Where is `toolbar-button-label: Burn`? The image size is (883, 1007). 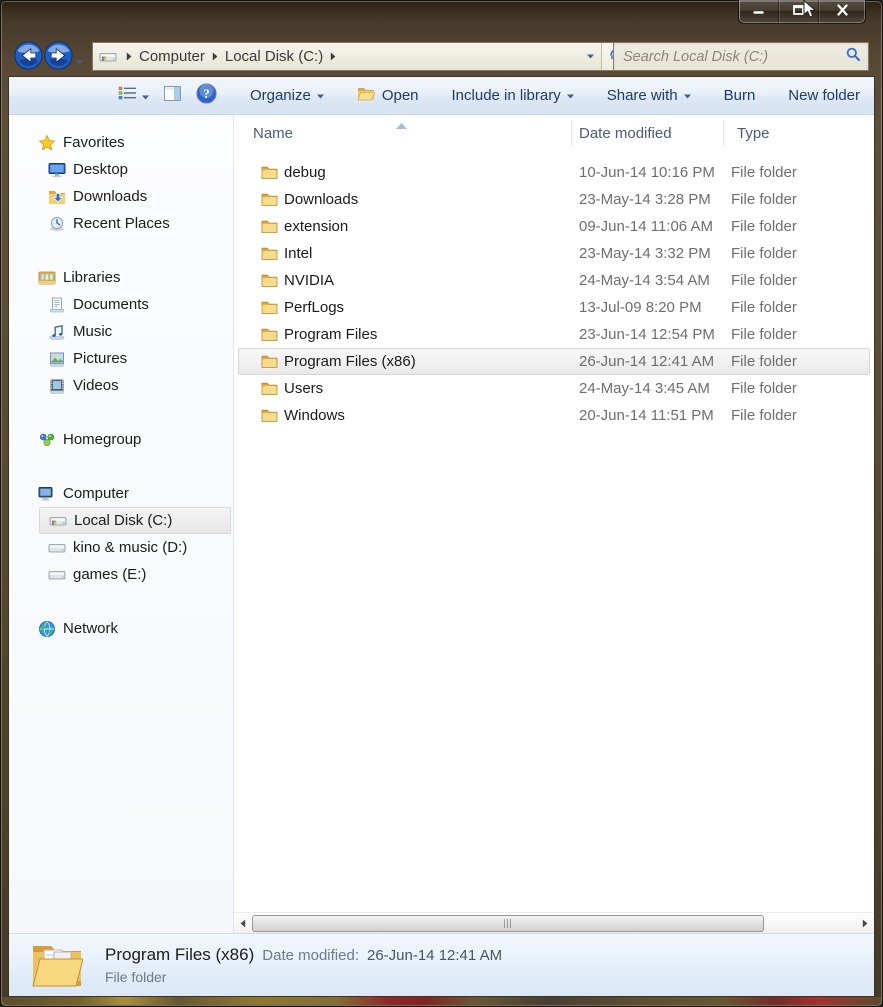 toolbar-button-label: Burn is located at coordinates (739, 95).